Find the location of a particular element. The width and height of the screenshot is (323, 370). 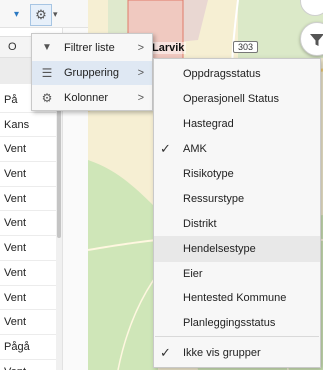

option-label: Eier is located at coordinates (193, 274).